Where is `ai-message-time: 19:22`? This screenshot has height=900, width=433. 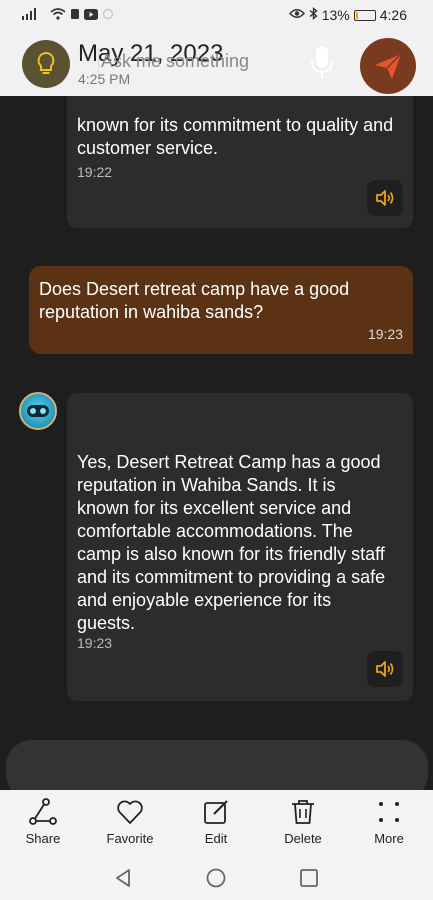
ai-message-time: 19:22 is located at coordinates (95, 172).